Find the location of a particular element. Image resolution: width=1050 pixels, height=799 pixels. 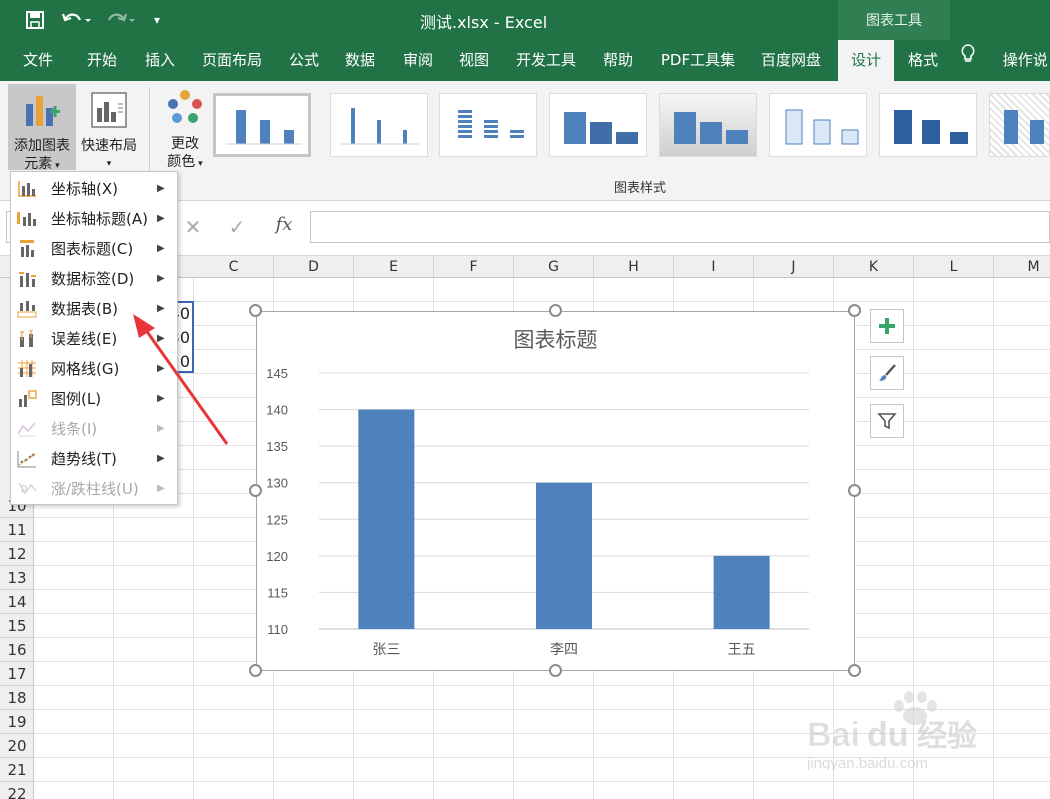

row-header-18: 18 is located at coordinates (17, 698).